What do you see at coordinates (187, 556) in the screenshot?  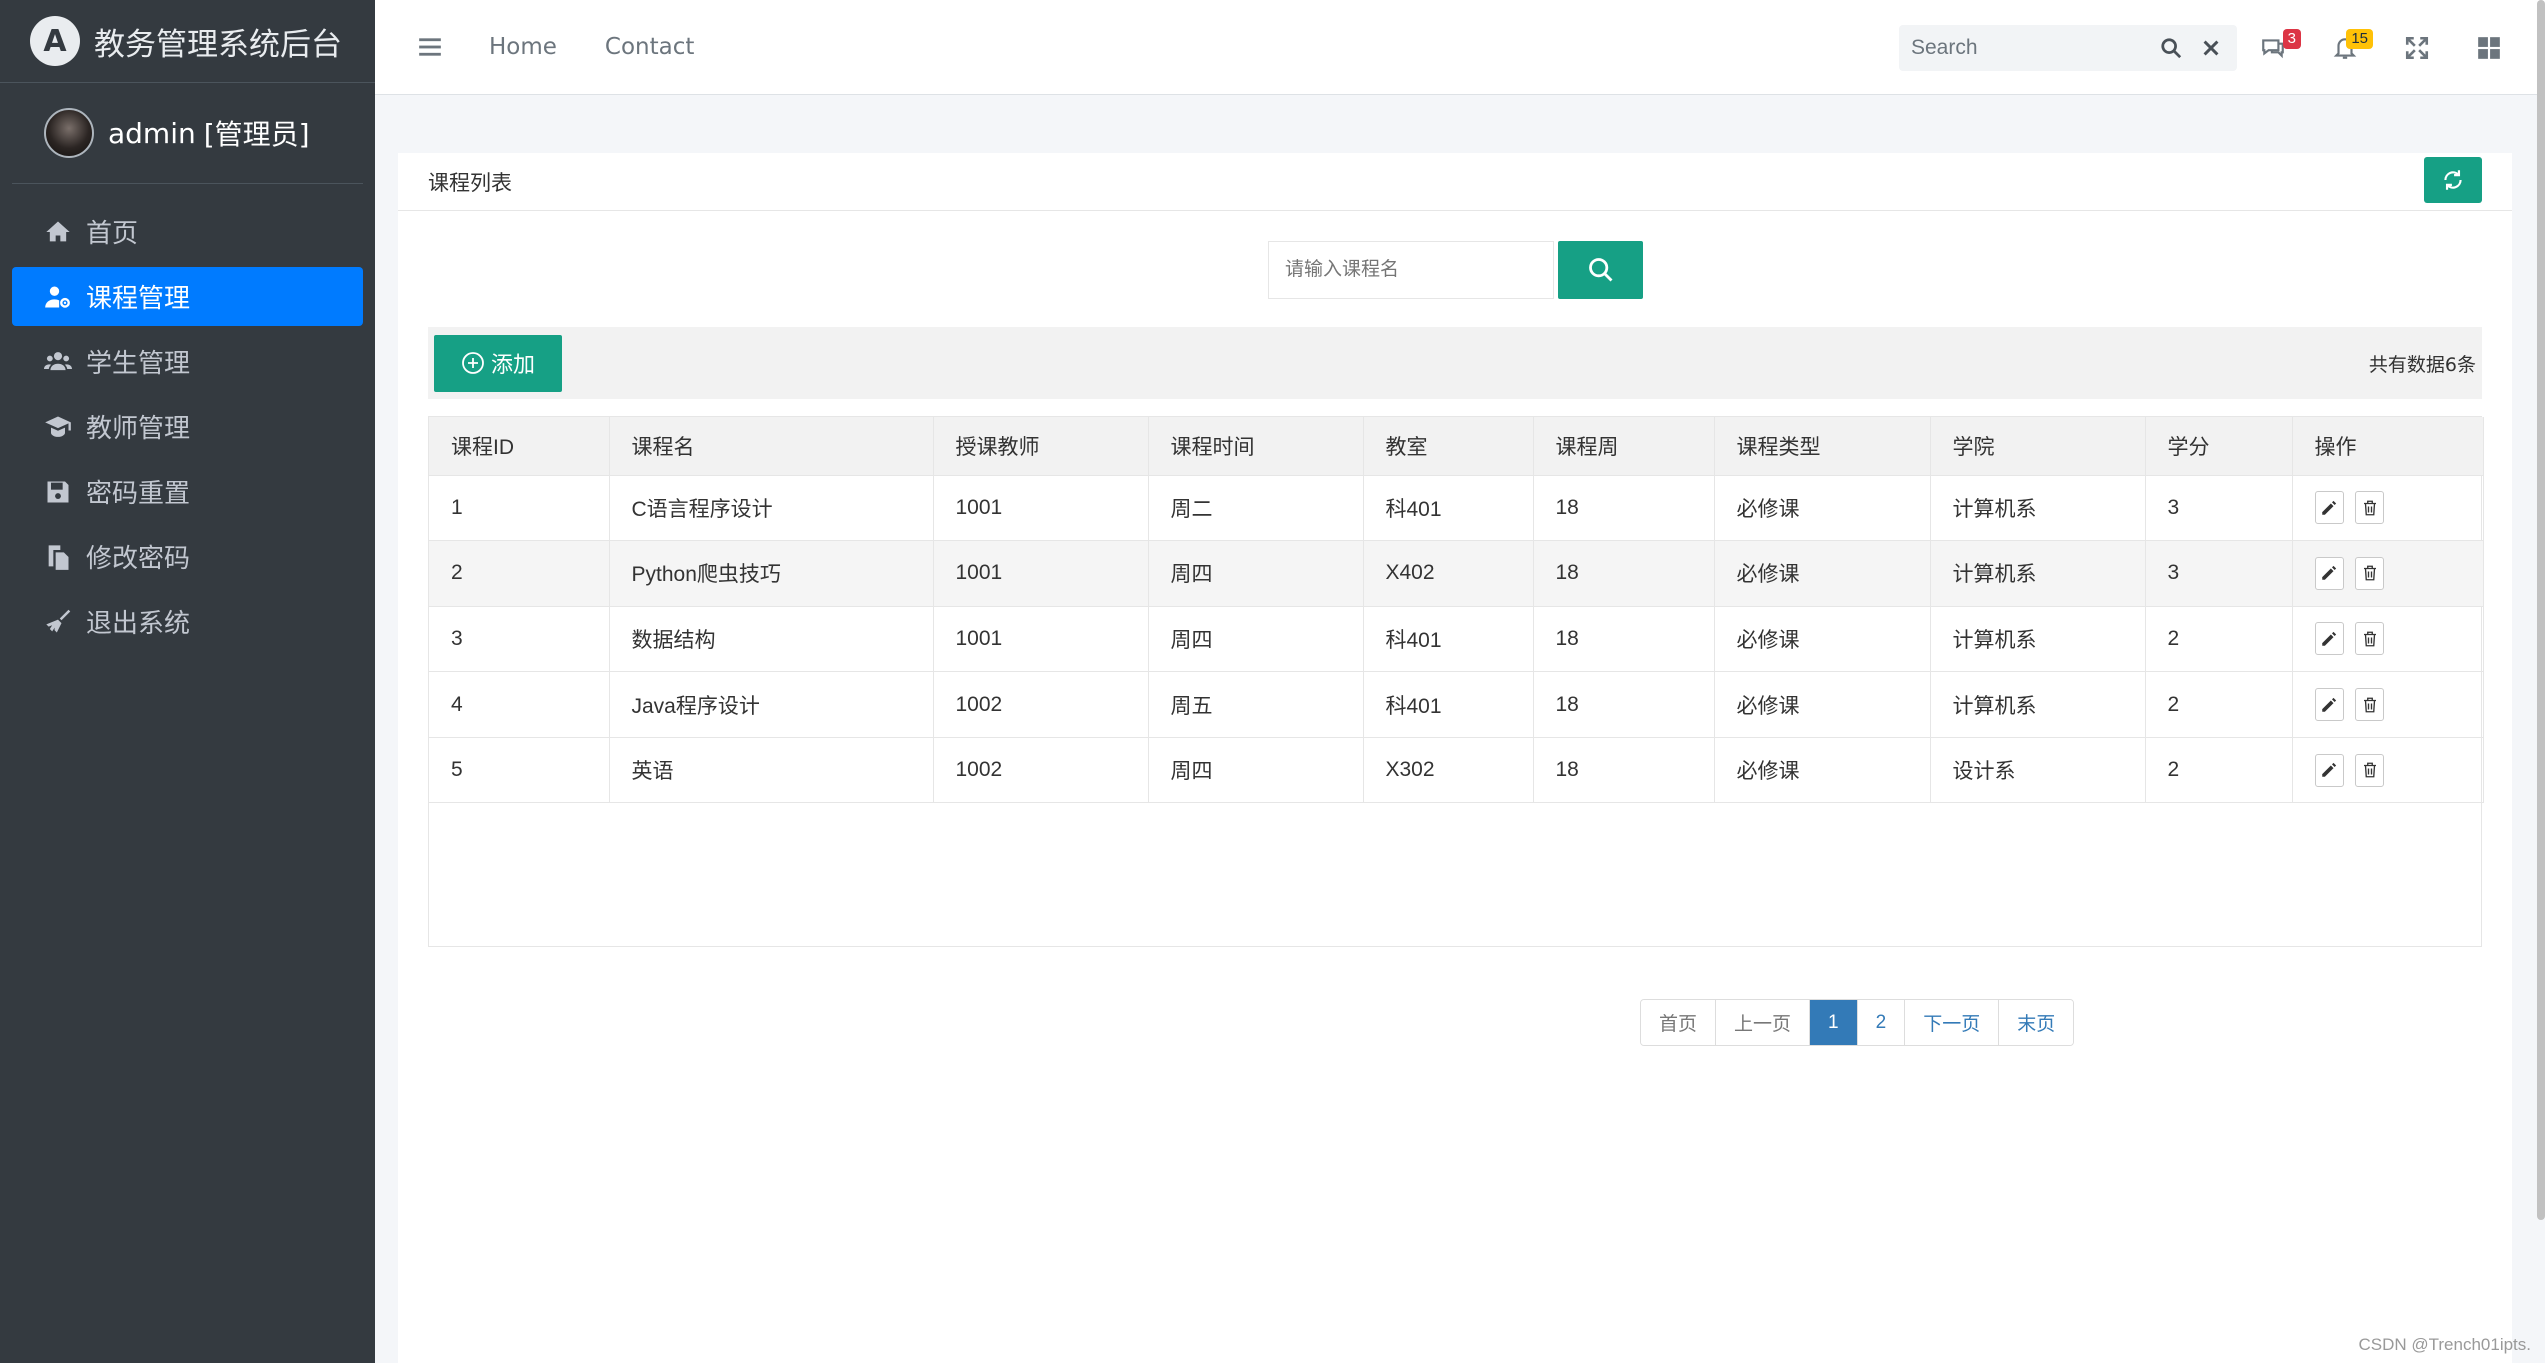 I see `sidebar-item-change-password: 修改密码` at bounding box center [187, 556].